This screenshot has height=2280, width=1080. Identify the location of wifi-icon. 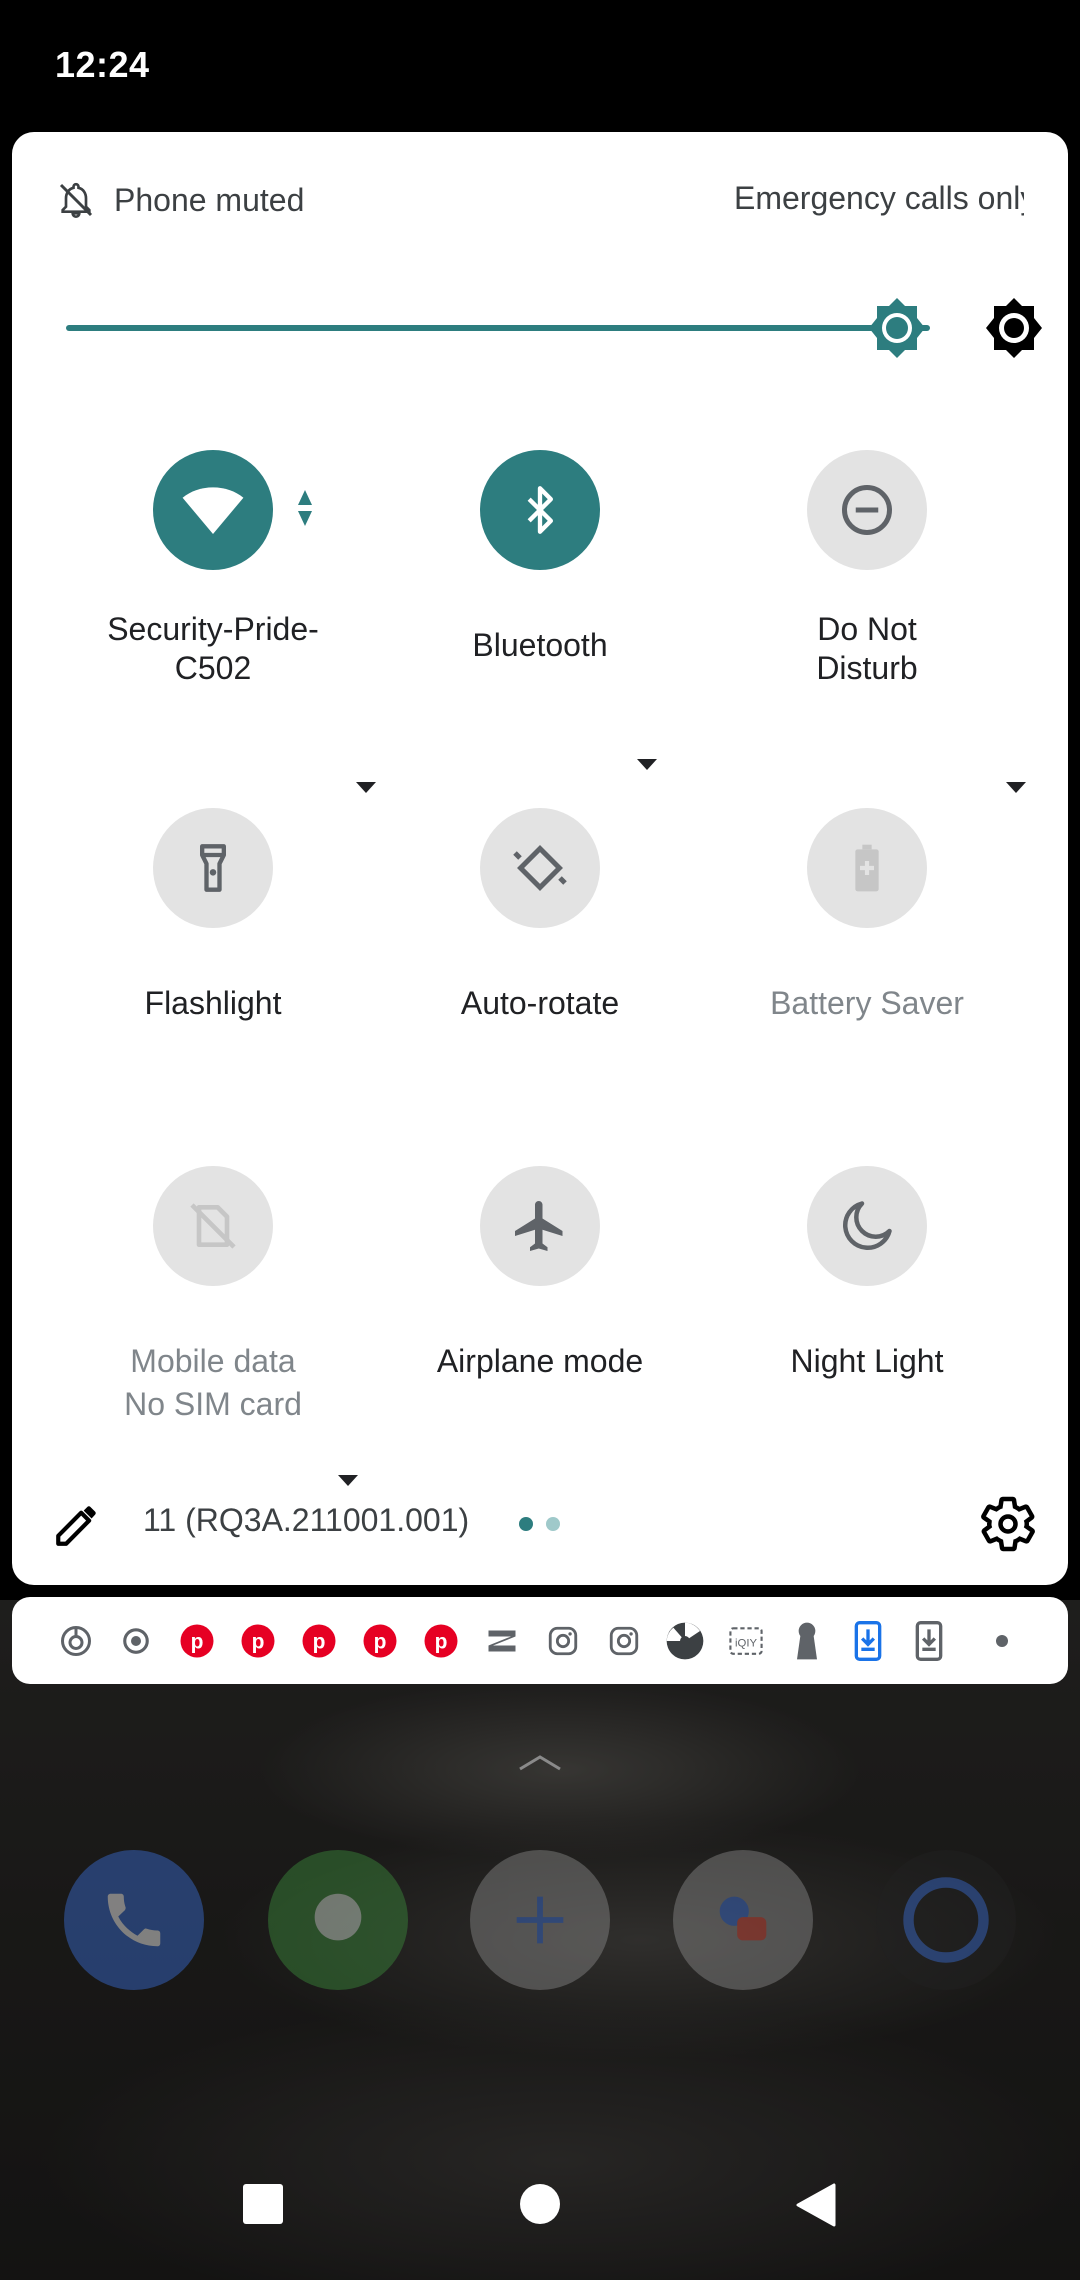
(213, 510).